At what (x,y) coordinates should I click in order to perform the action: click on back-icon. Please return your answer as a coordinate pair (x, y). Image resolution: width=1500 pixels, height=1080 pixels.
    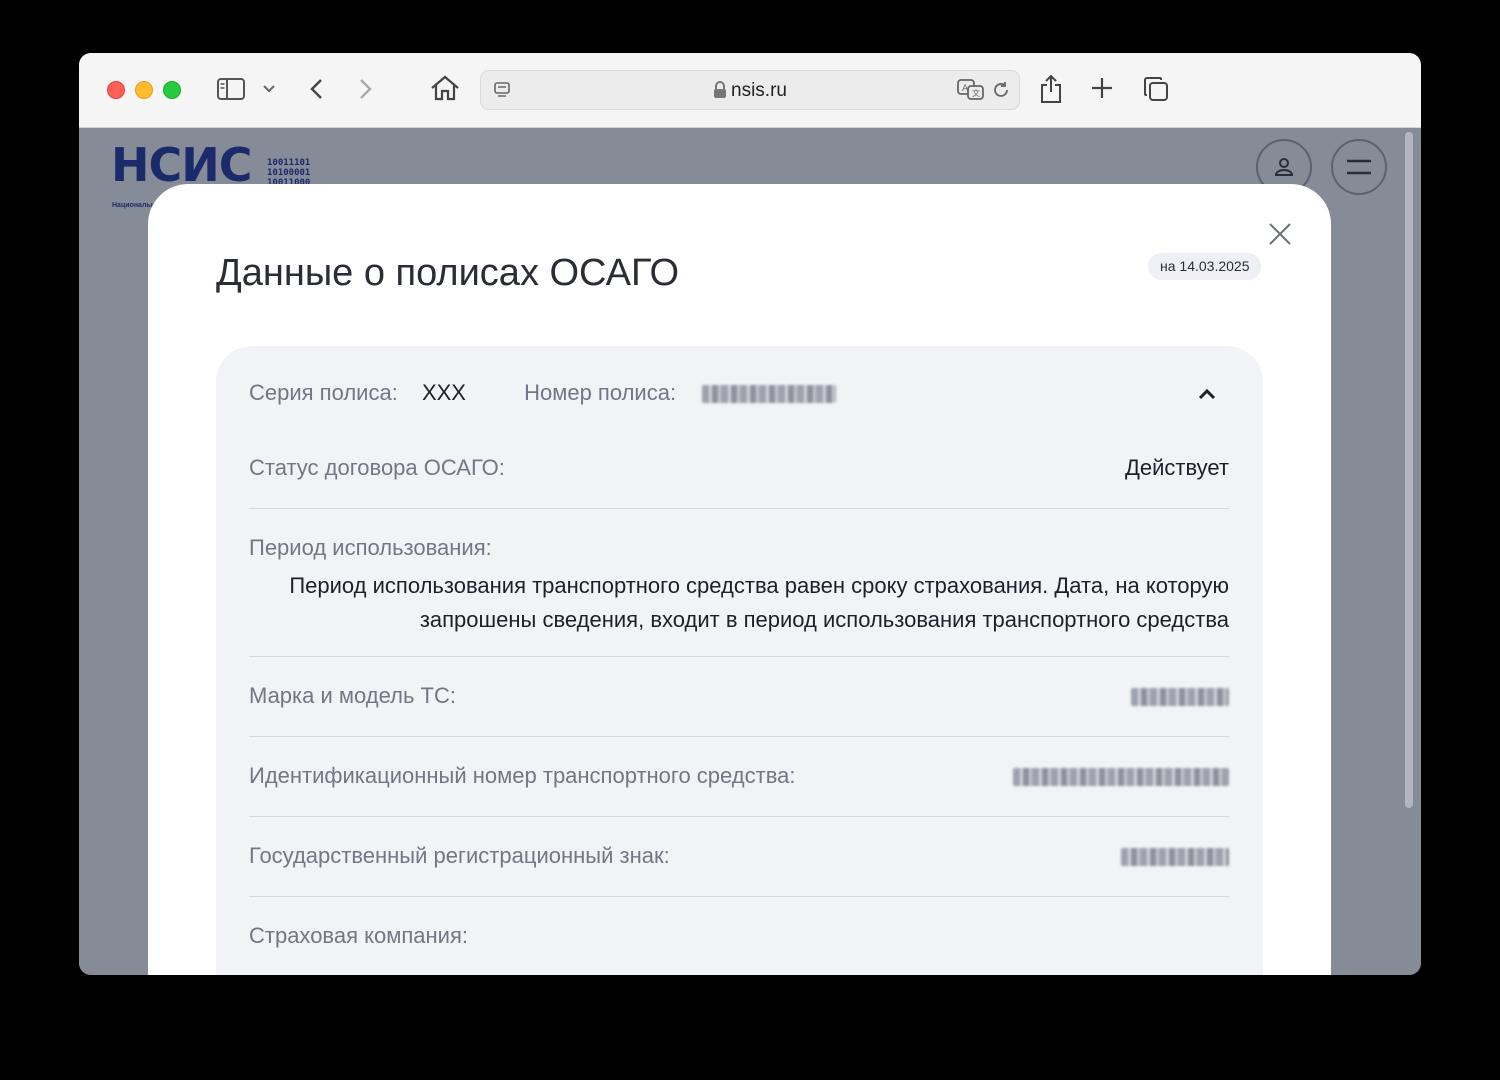
    Looking at the image, I should click on (316, 89).